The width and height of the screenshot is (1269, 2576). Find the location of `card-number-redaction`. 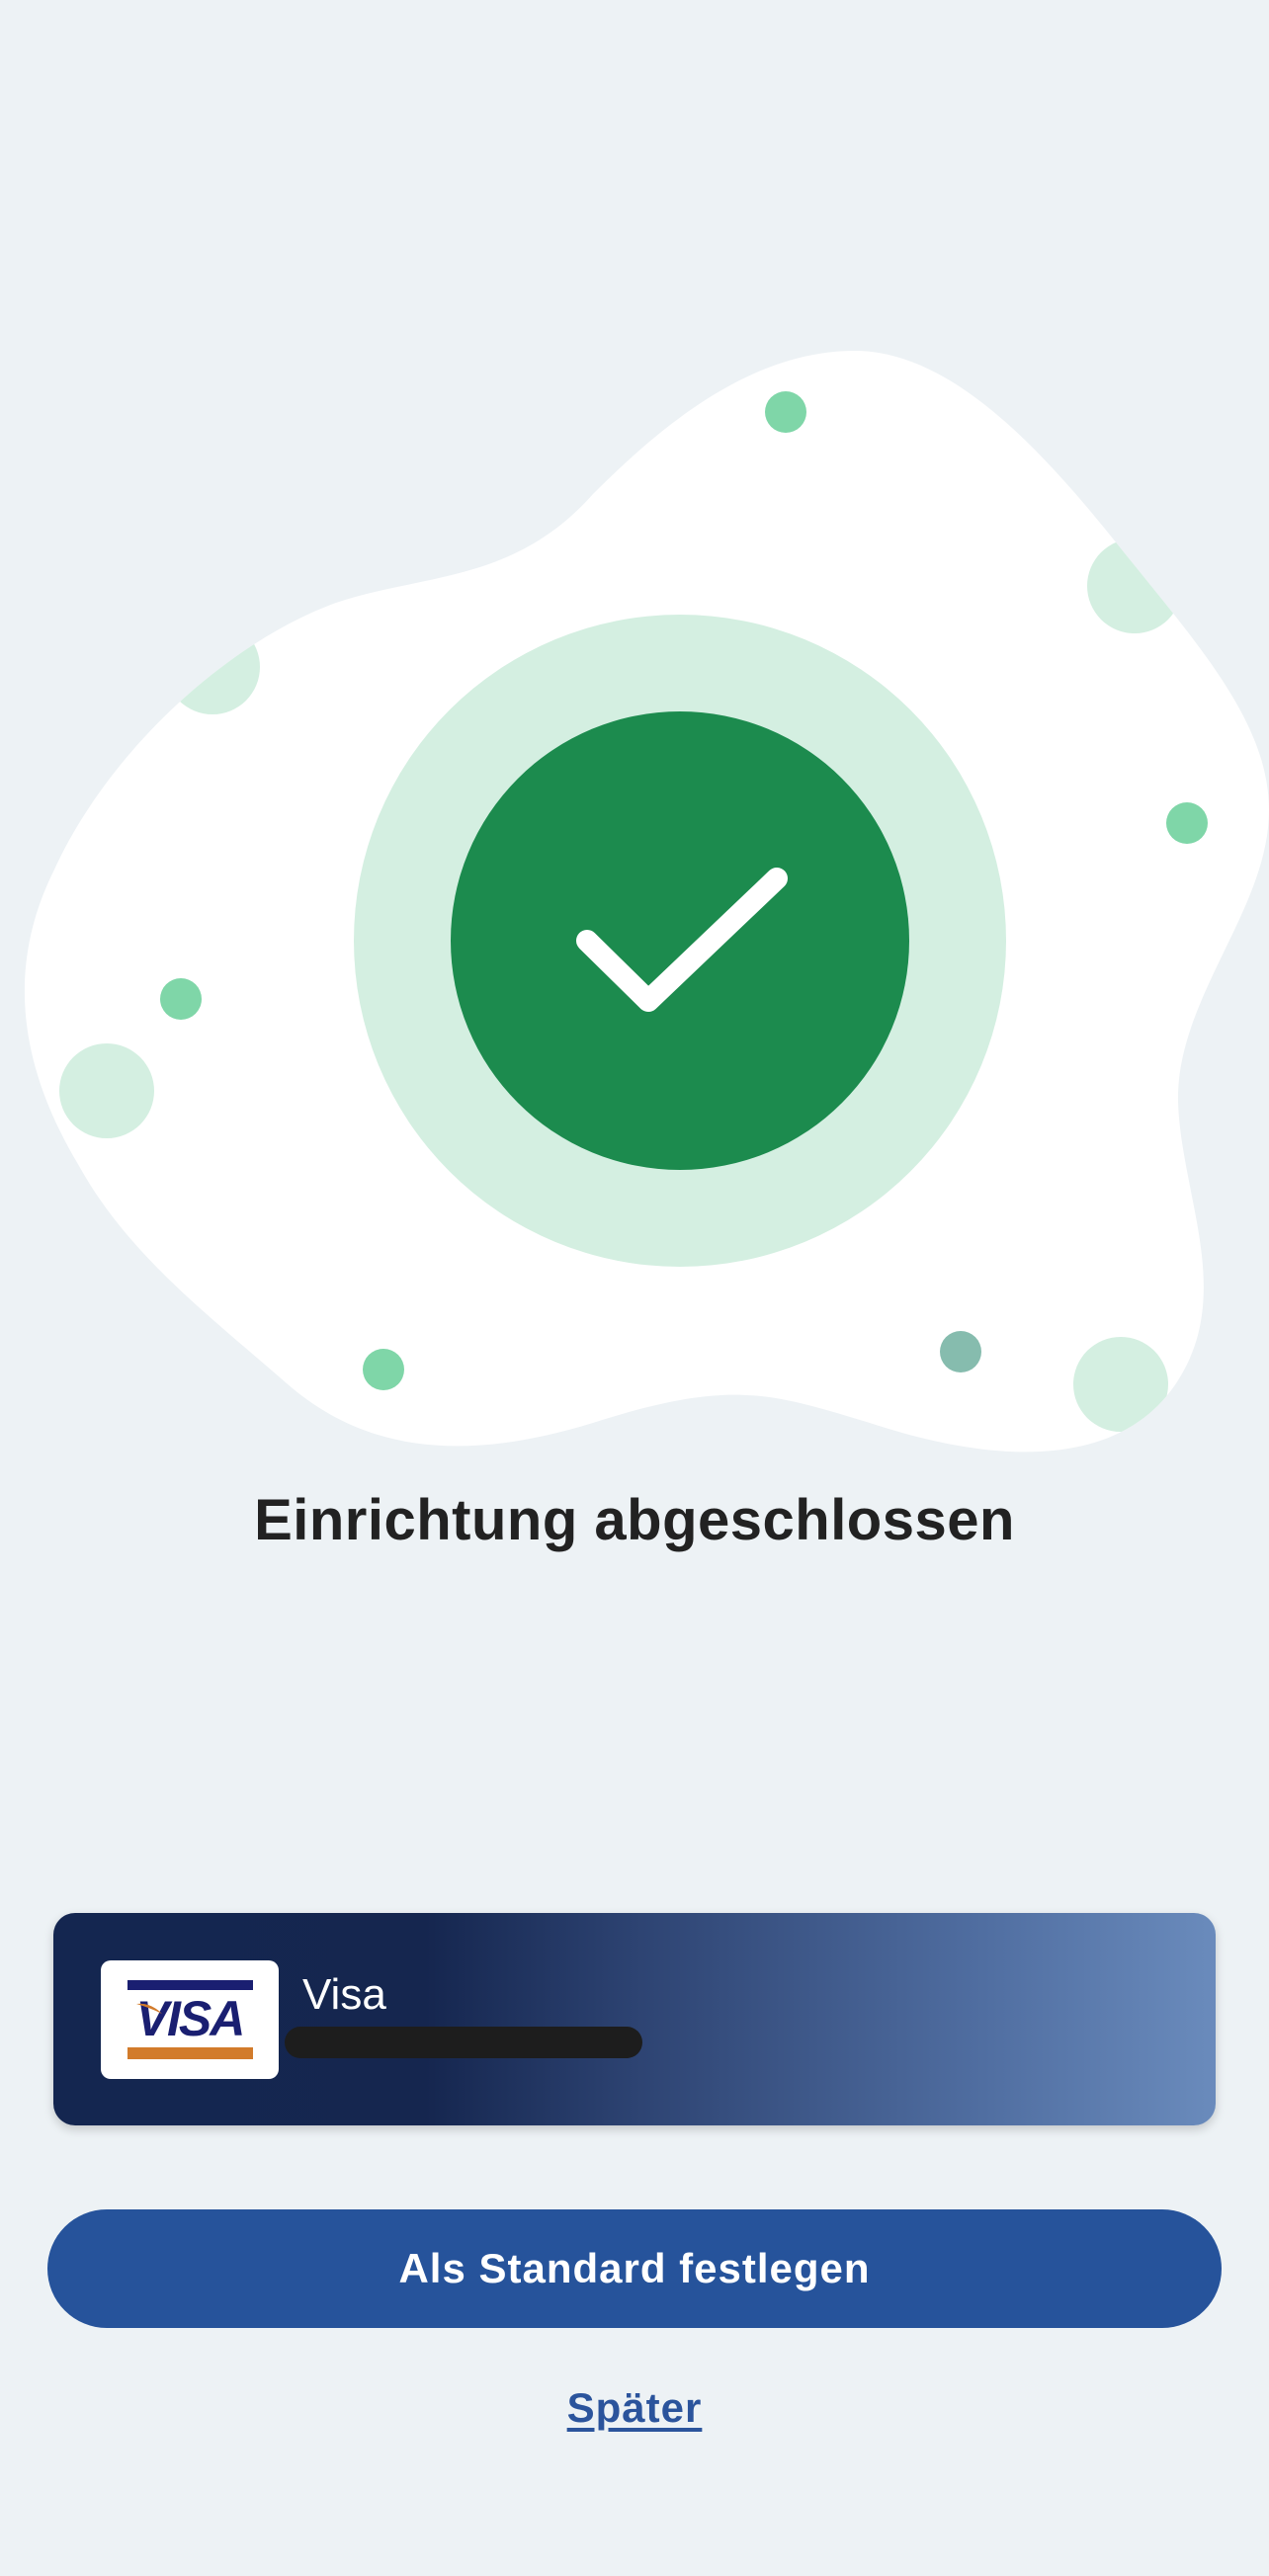

card-number-redaction is located at coordinates (463, 2042).